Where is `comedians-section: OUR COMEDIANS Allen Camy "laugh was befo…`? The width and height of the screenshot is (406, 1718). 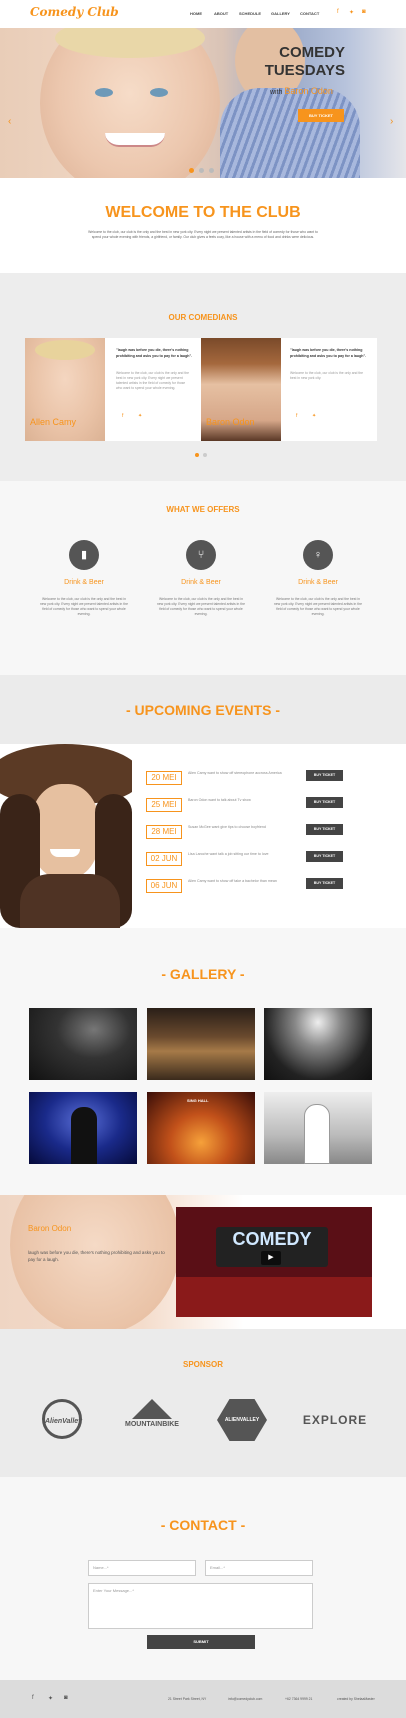 comedians-section: OUR COMEDIANS Allen Camy "laugh was befo… is located at coordinates (203, 377).